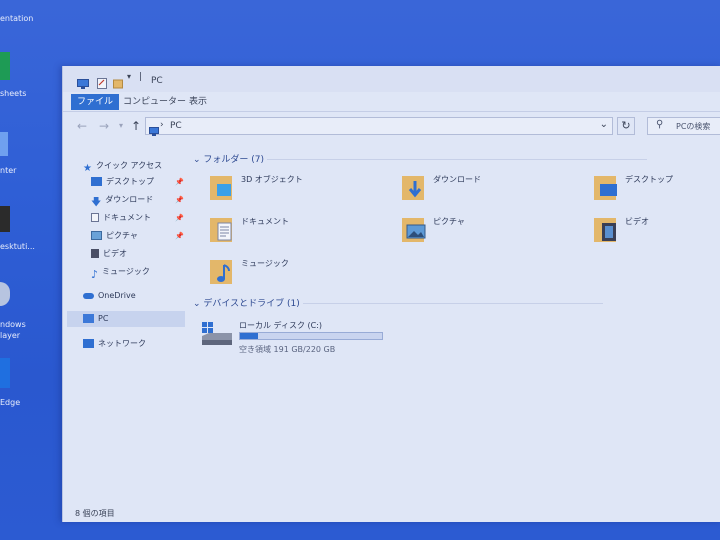 The image size is (720, 540). I want to click on folder-videos: ビデオ, so click(656, 230).